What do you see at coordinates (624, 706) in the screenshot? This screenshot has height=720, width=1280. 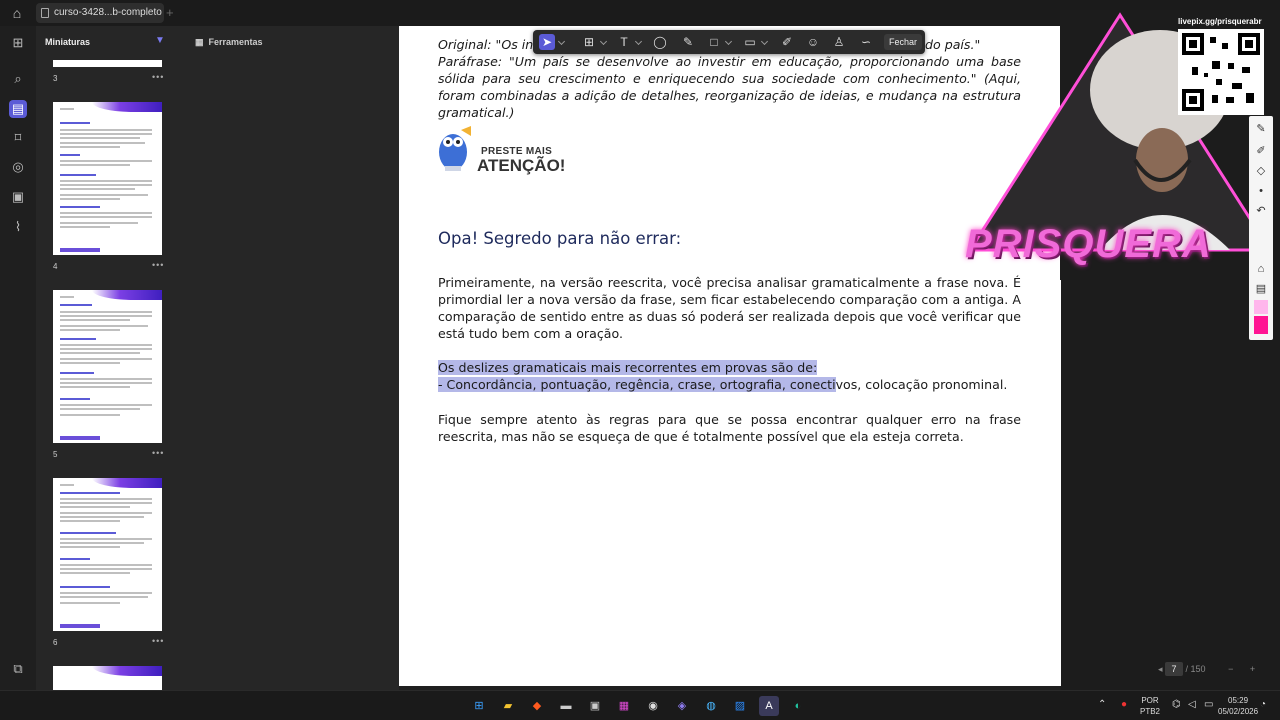 I see `media-app-icon: ▦` at bounding box center [624, 706].